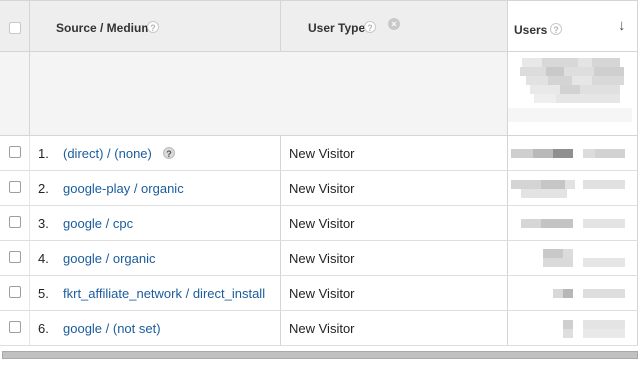 The width and height of the screenshot is (638, 385). I want to click on table-row: 1. (direct) / (none) ? New Visitor, so click(319, 153).